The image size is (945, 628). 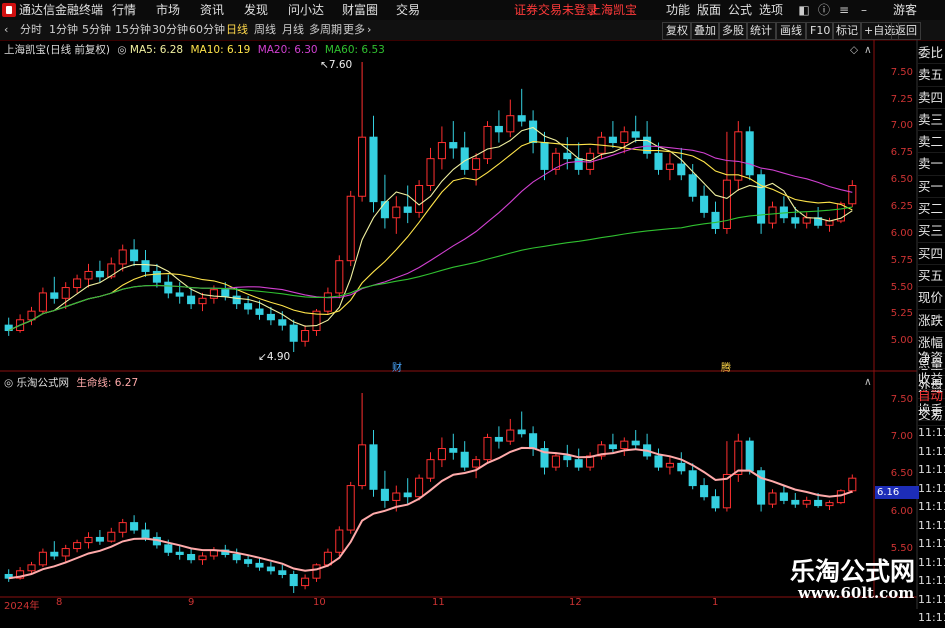 I want to click on y-tick-main: 7.50, so click(x=901, y=72).